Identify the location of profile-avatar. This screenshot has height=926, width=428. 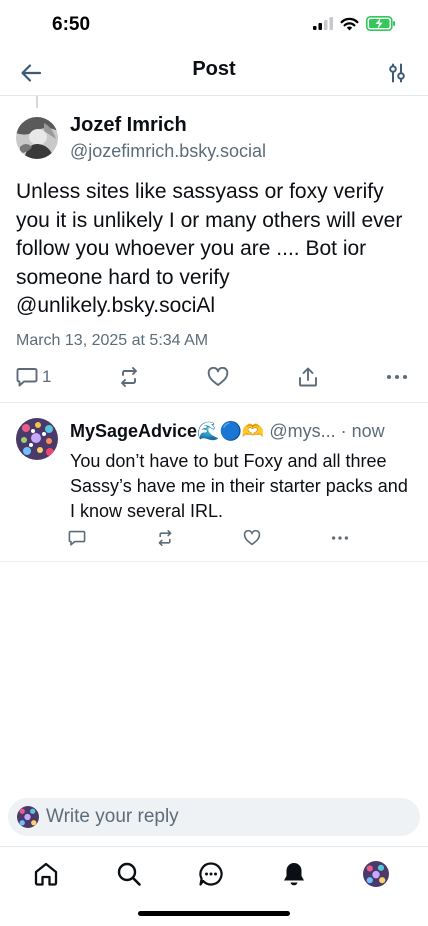
(376, 874).